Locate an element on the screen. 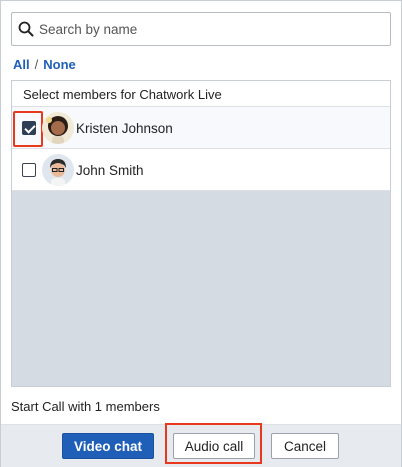 The image size is (402, 467). search-input is located at coordinates (204, 29).